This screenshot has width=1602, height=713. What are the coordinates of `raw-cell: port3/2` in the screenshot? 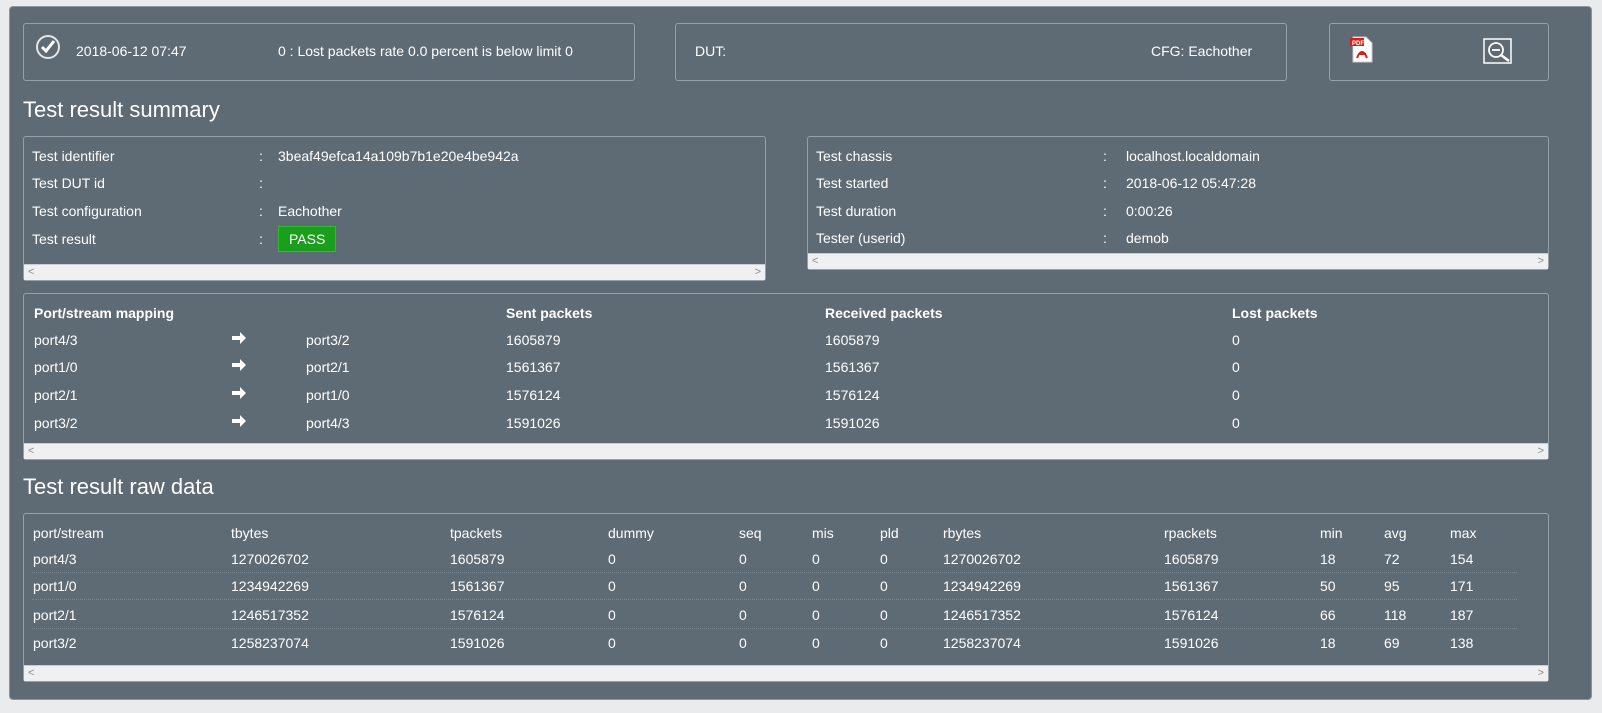 It's located at (55, 643).